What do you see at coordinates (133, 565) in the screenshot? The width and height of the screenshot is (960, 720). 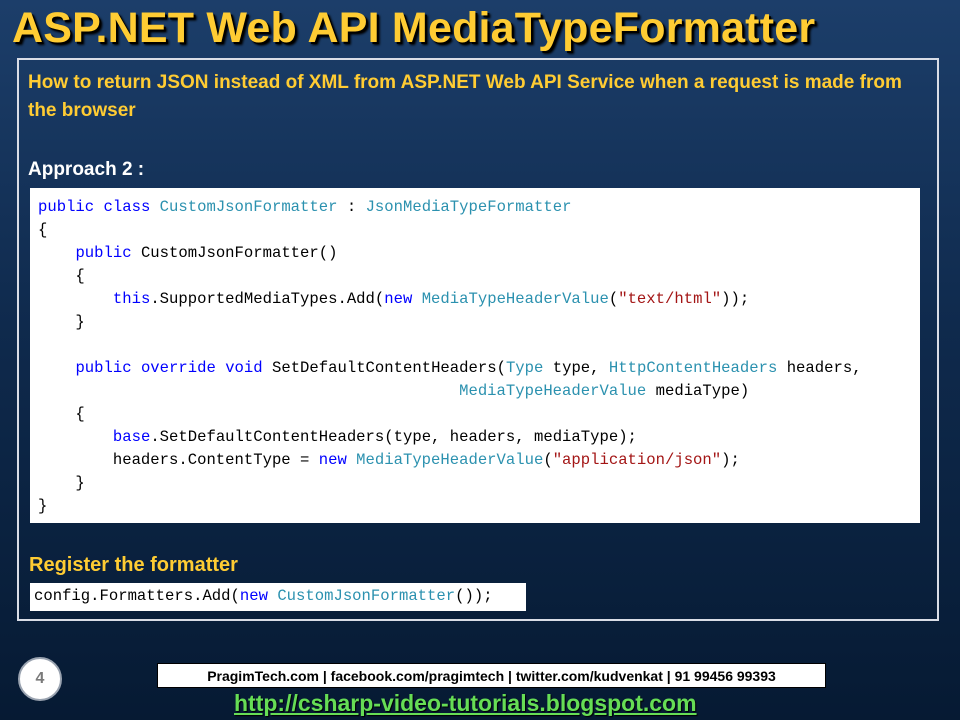 I see `register-heading: Register the formatter` at bounding box center [133, 565].